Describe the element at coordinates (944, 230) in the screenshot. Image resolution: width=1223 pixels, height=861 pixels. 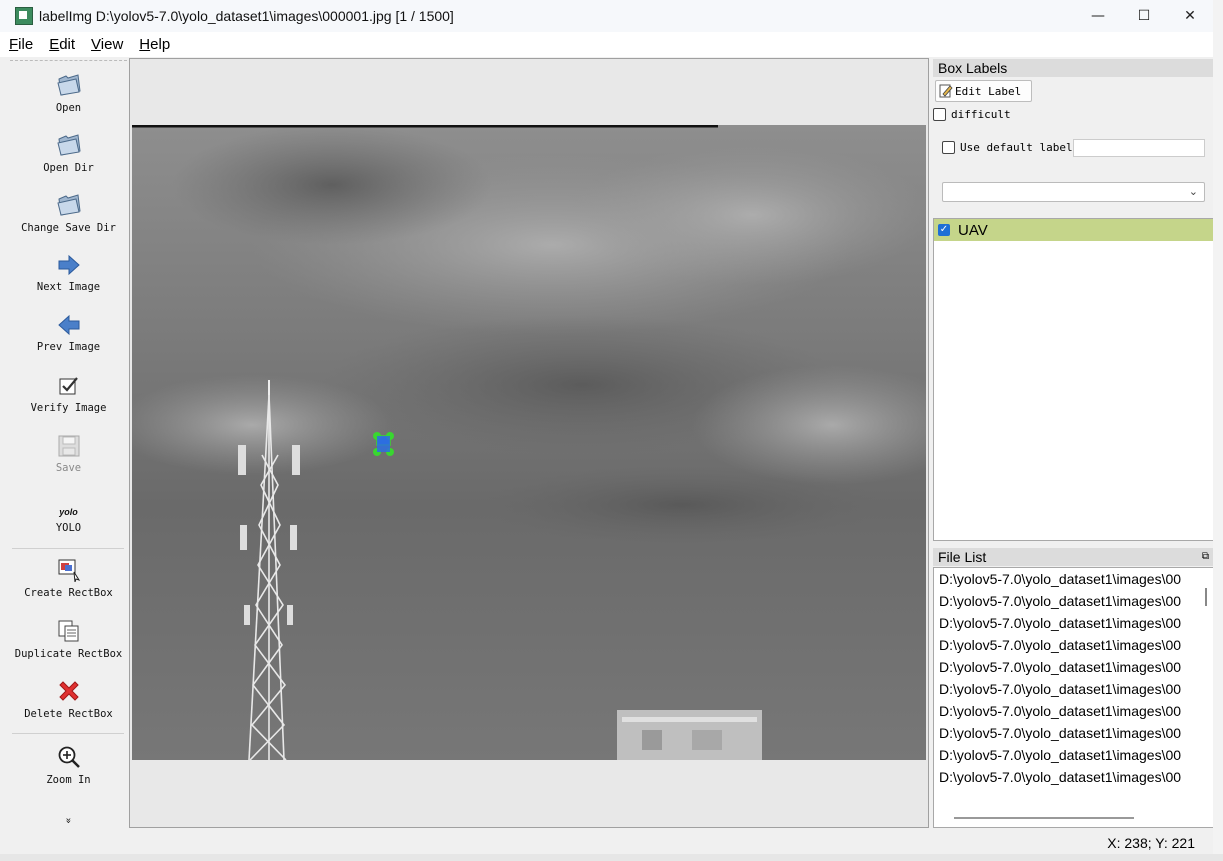
I see `checkbox-checked-icon: ✓` at that location.